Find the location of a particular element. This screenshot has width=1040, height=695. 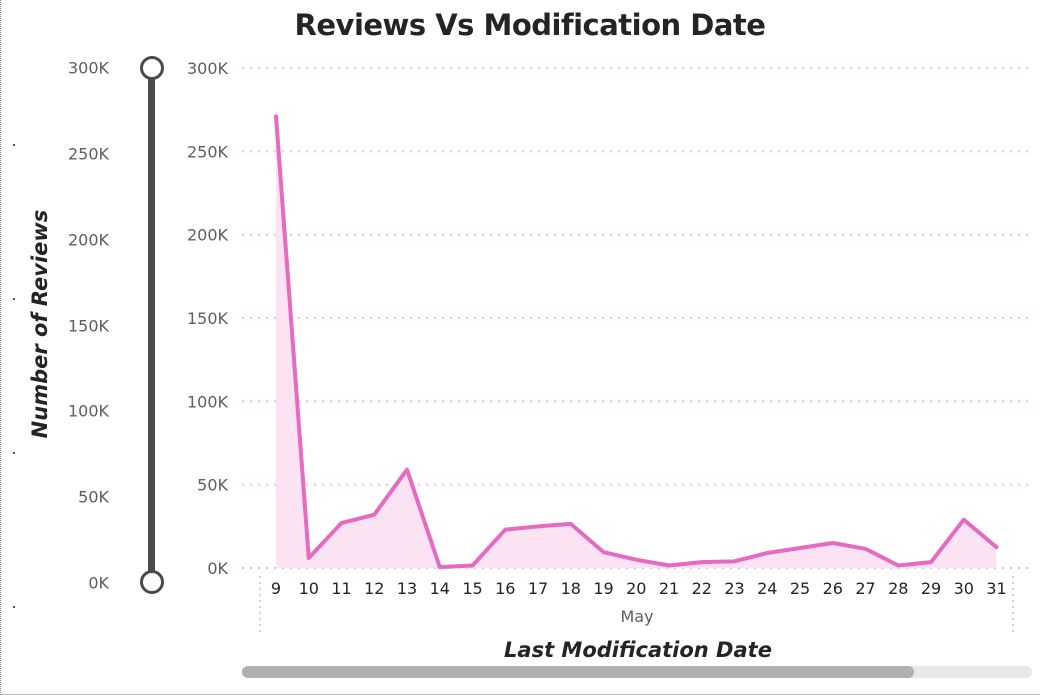

horizontal-scrollbar-thumb is located at coordinates (578, 672).